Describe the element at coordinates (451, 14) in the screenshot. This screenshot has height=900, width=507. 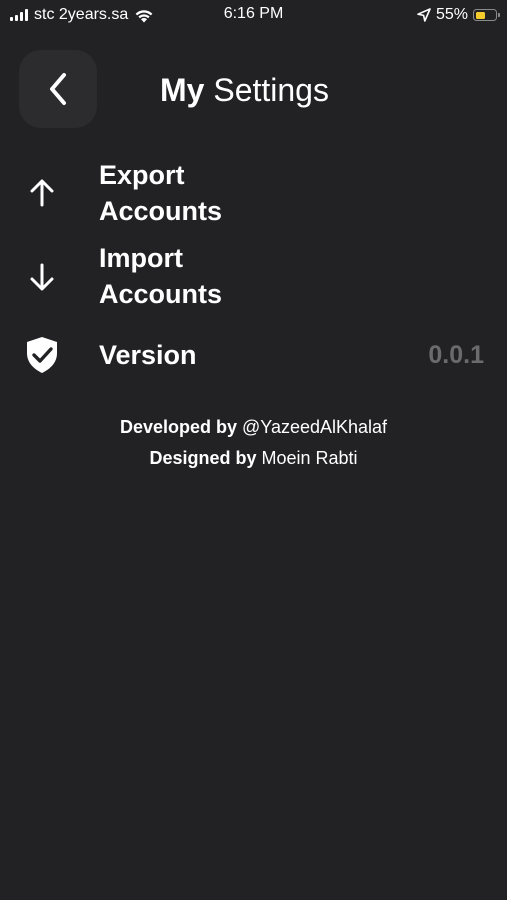
I see `battery-percent: 55%` at that location.